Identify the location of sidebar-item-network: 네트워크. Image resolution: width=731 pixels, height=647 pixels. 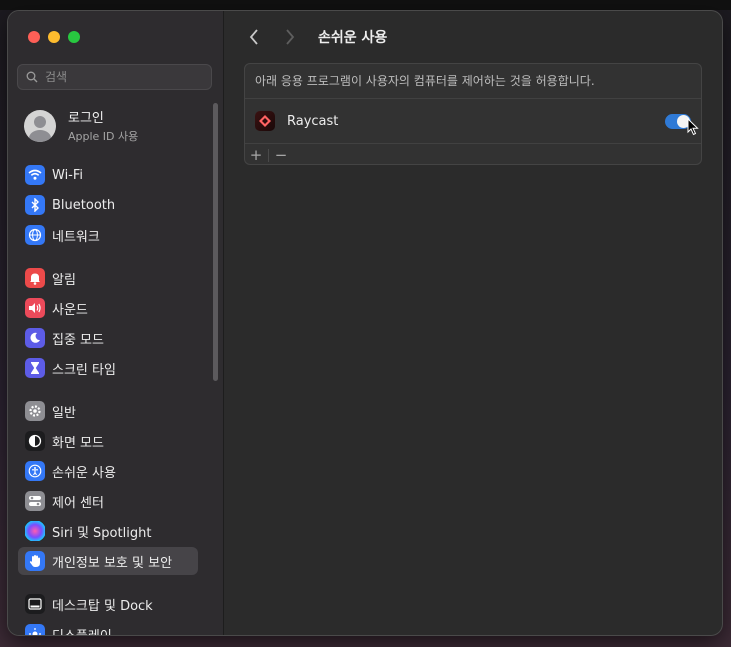
(108, 235).